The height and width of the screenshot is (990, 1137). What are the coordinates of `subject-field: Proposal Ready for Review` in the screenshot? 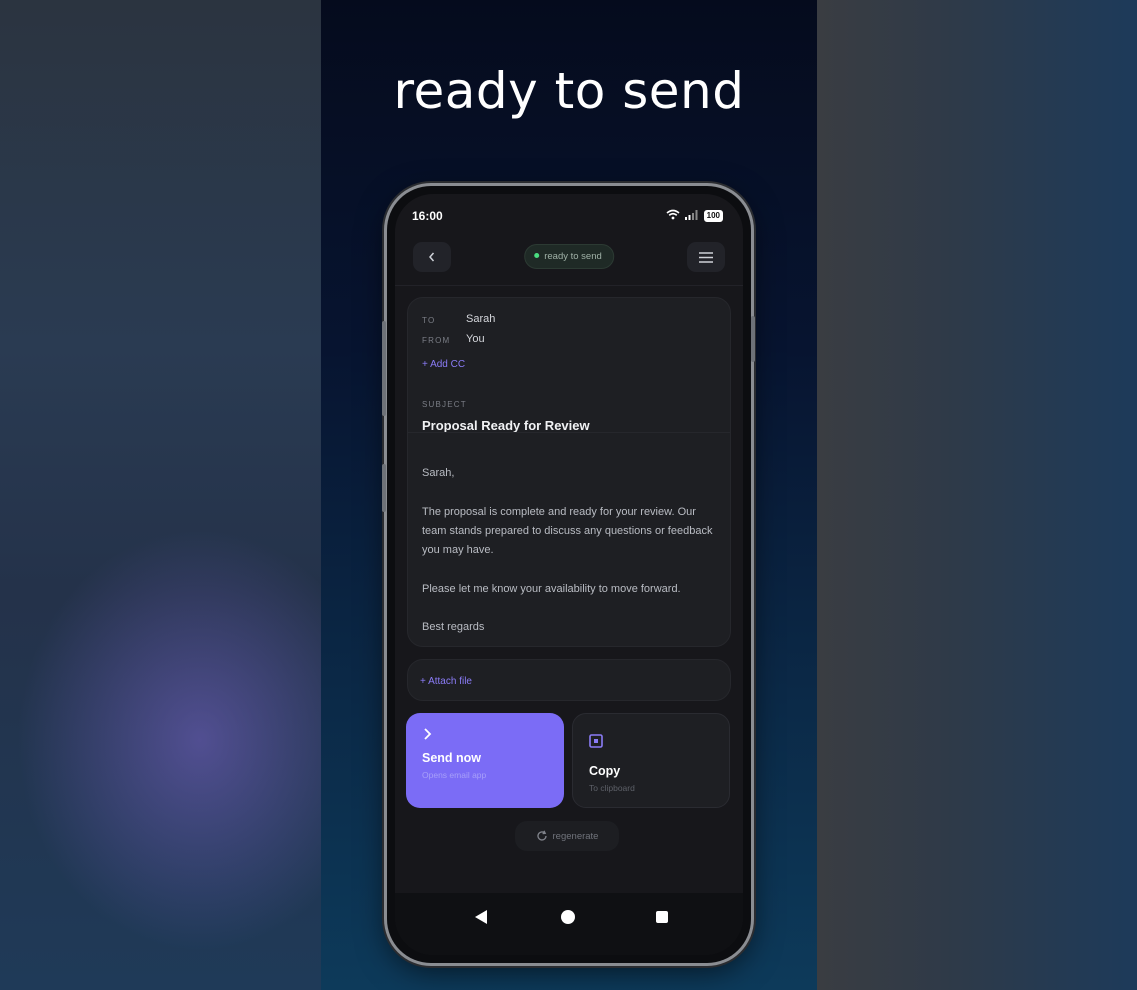 It's located at (506, 425).